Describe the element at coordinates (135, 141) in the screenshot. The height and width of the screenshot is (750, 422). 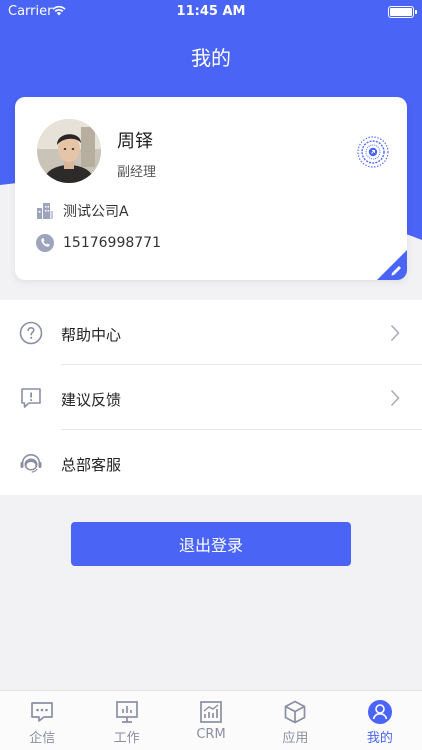
I see `user-name: 周铎` at that location.